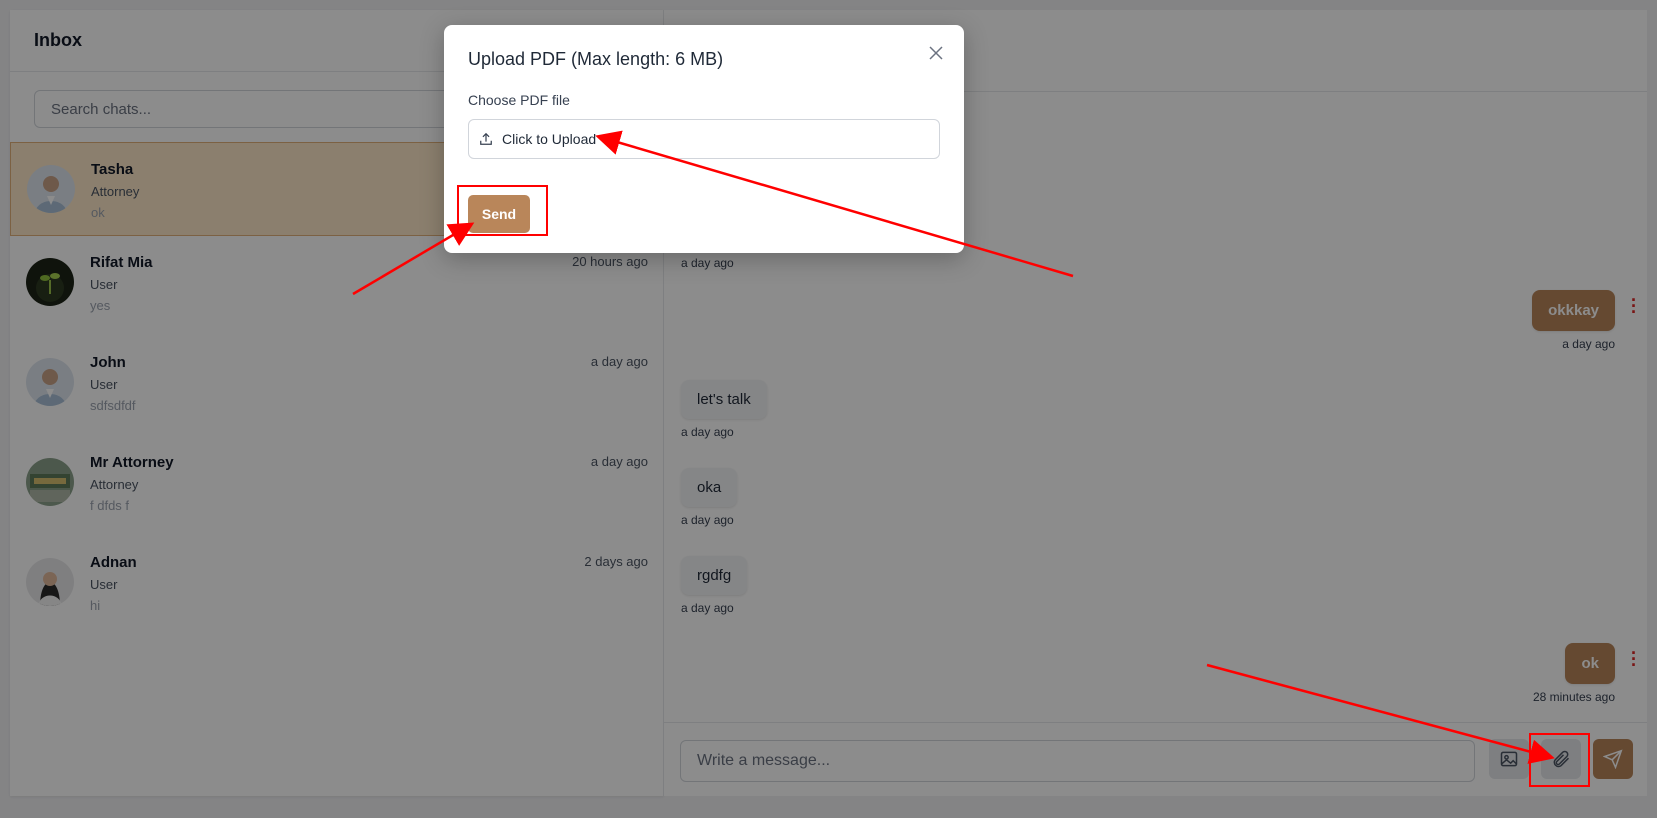 Image resolution: width=1657 pixels, height=818 pixels. I want to click on file-label: Choose PDF file, so click(519, 100).